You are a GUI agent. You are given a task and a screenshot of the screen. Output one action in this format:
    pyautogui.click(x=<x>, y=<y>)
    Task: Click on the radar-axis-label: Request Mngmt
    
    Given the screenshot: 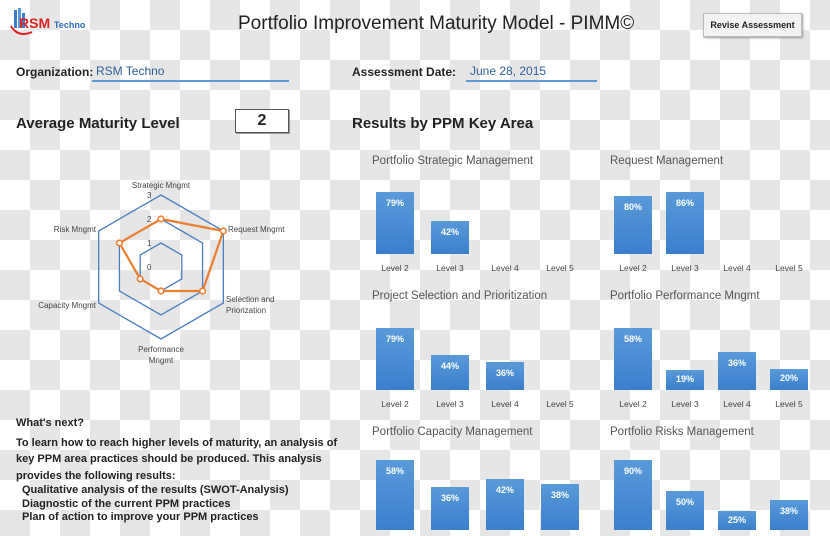 What is the action you would take?
    pyautogui.click(x=256, y=229)
    